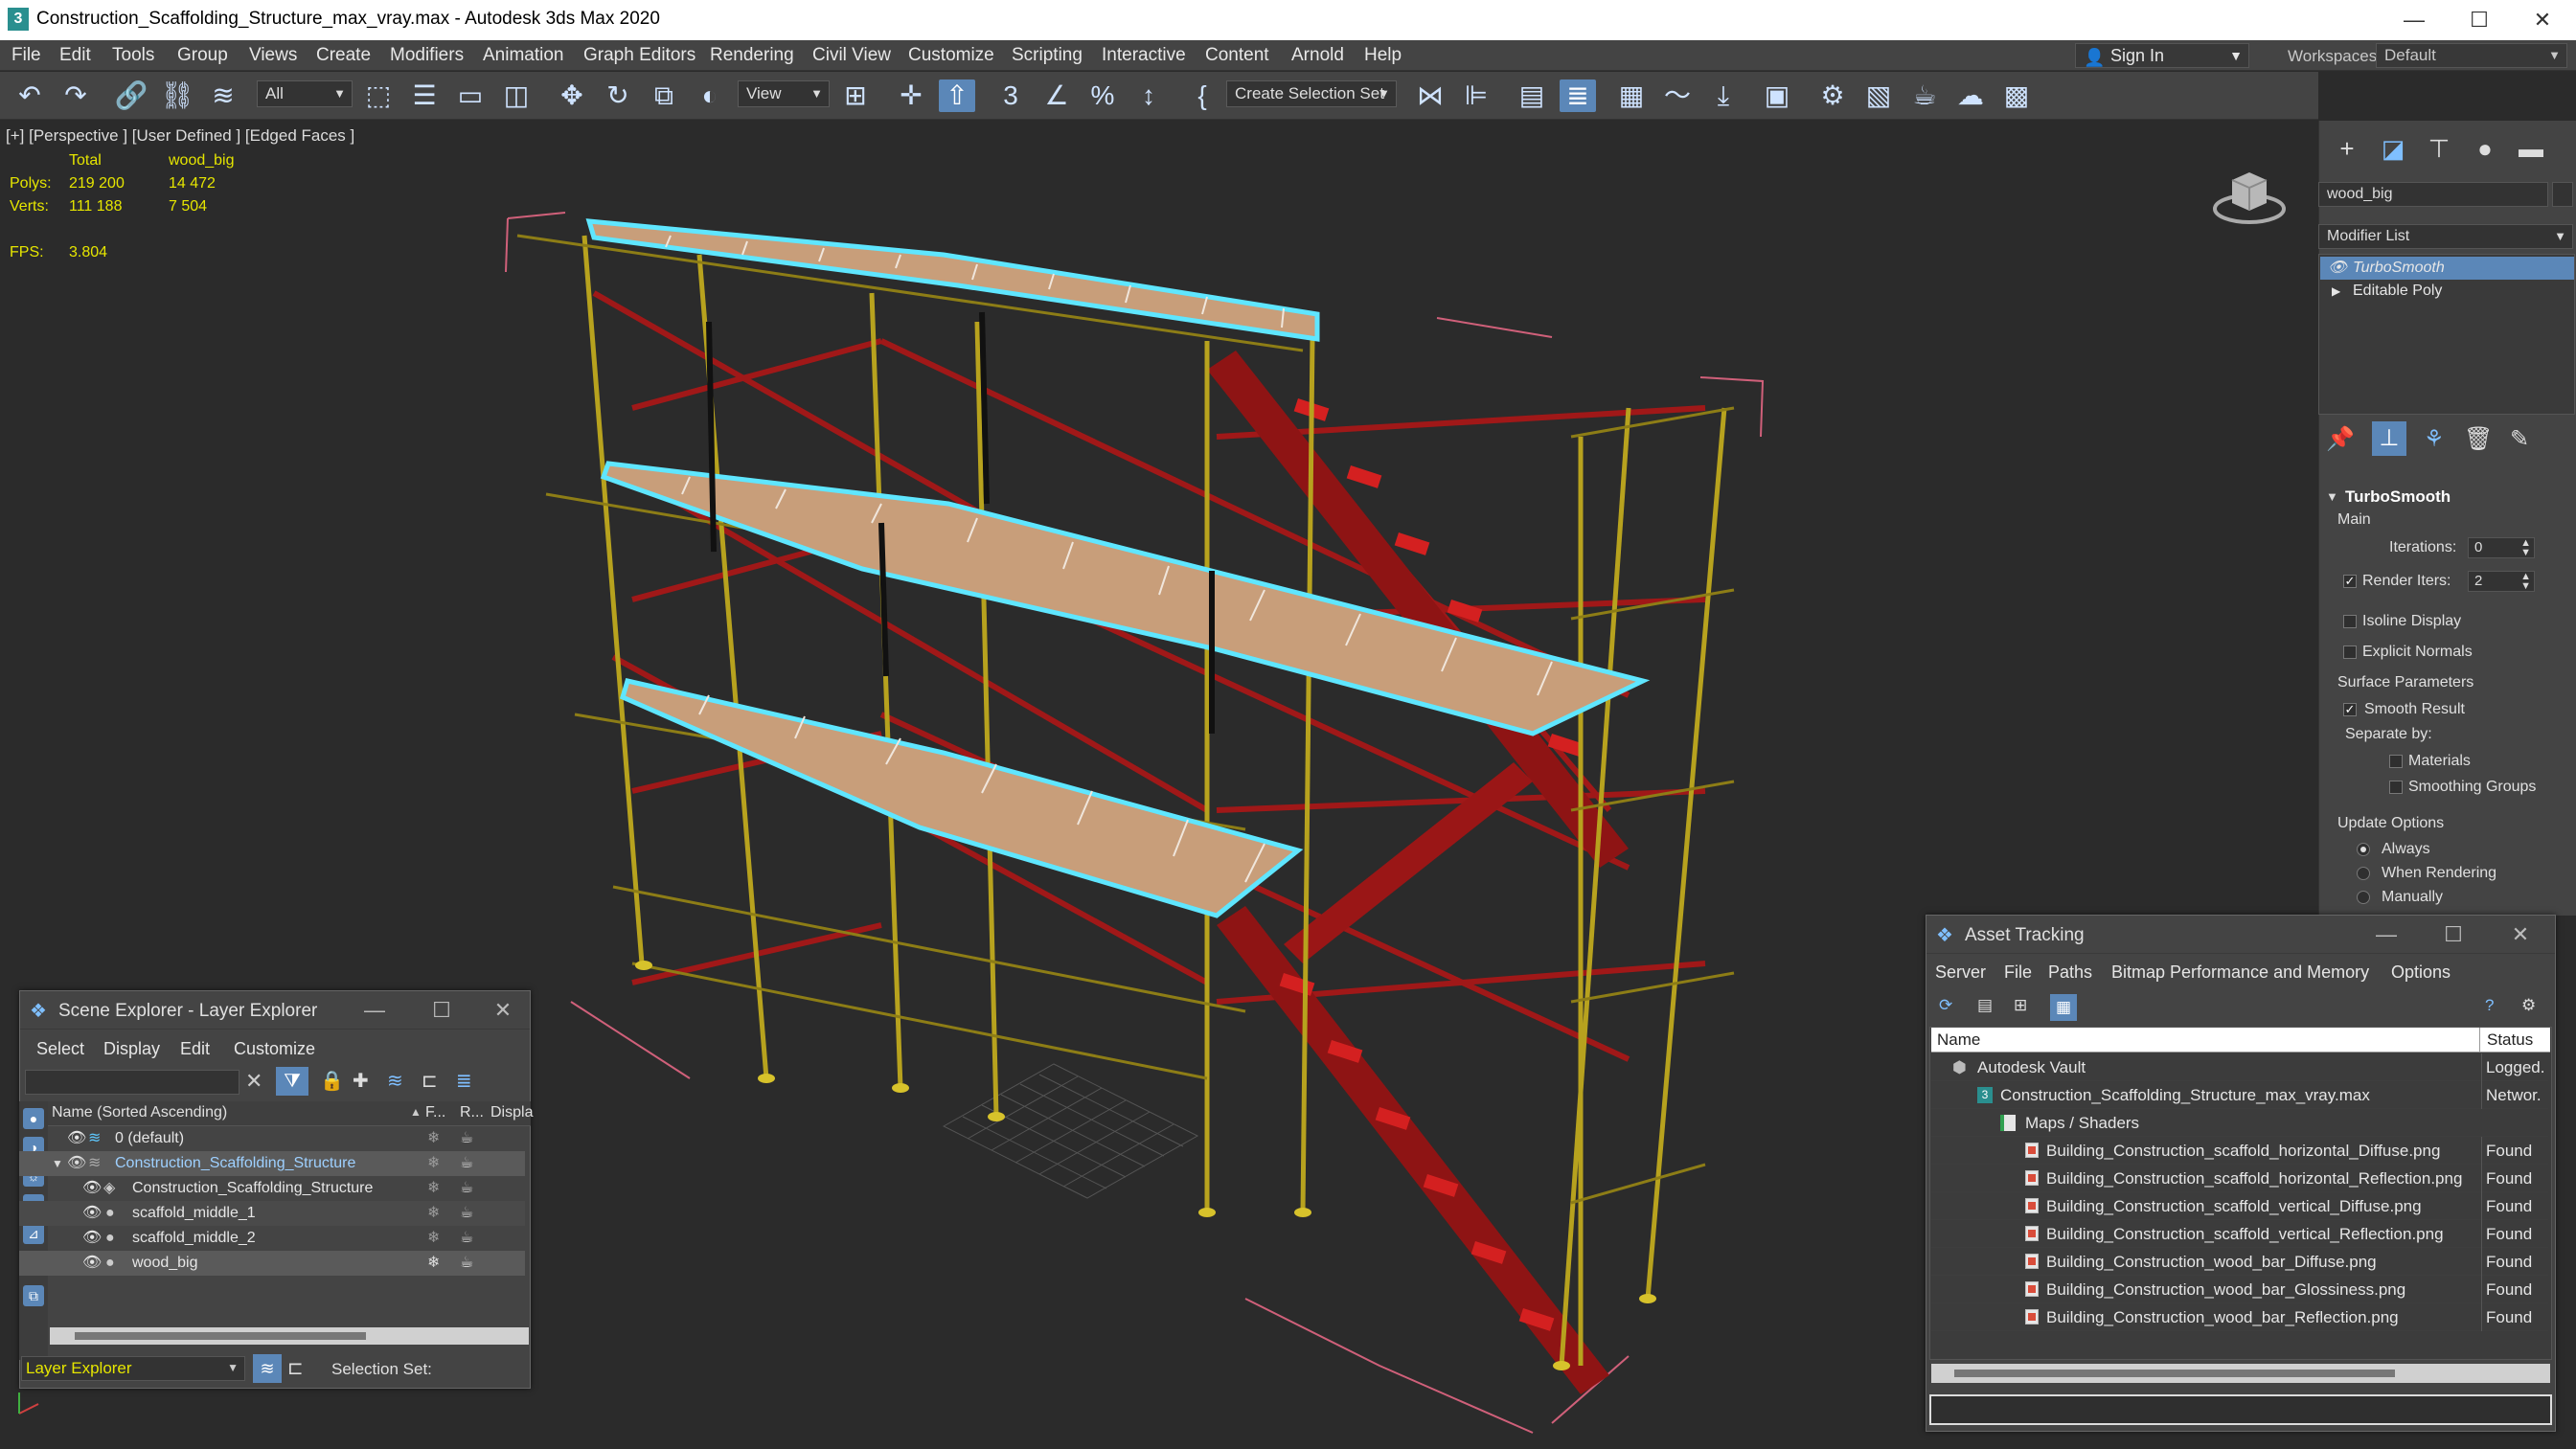  I want to click on menu-arnold: Arnold, so click(1317, 55).